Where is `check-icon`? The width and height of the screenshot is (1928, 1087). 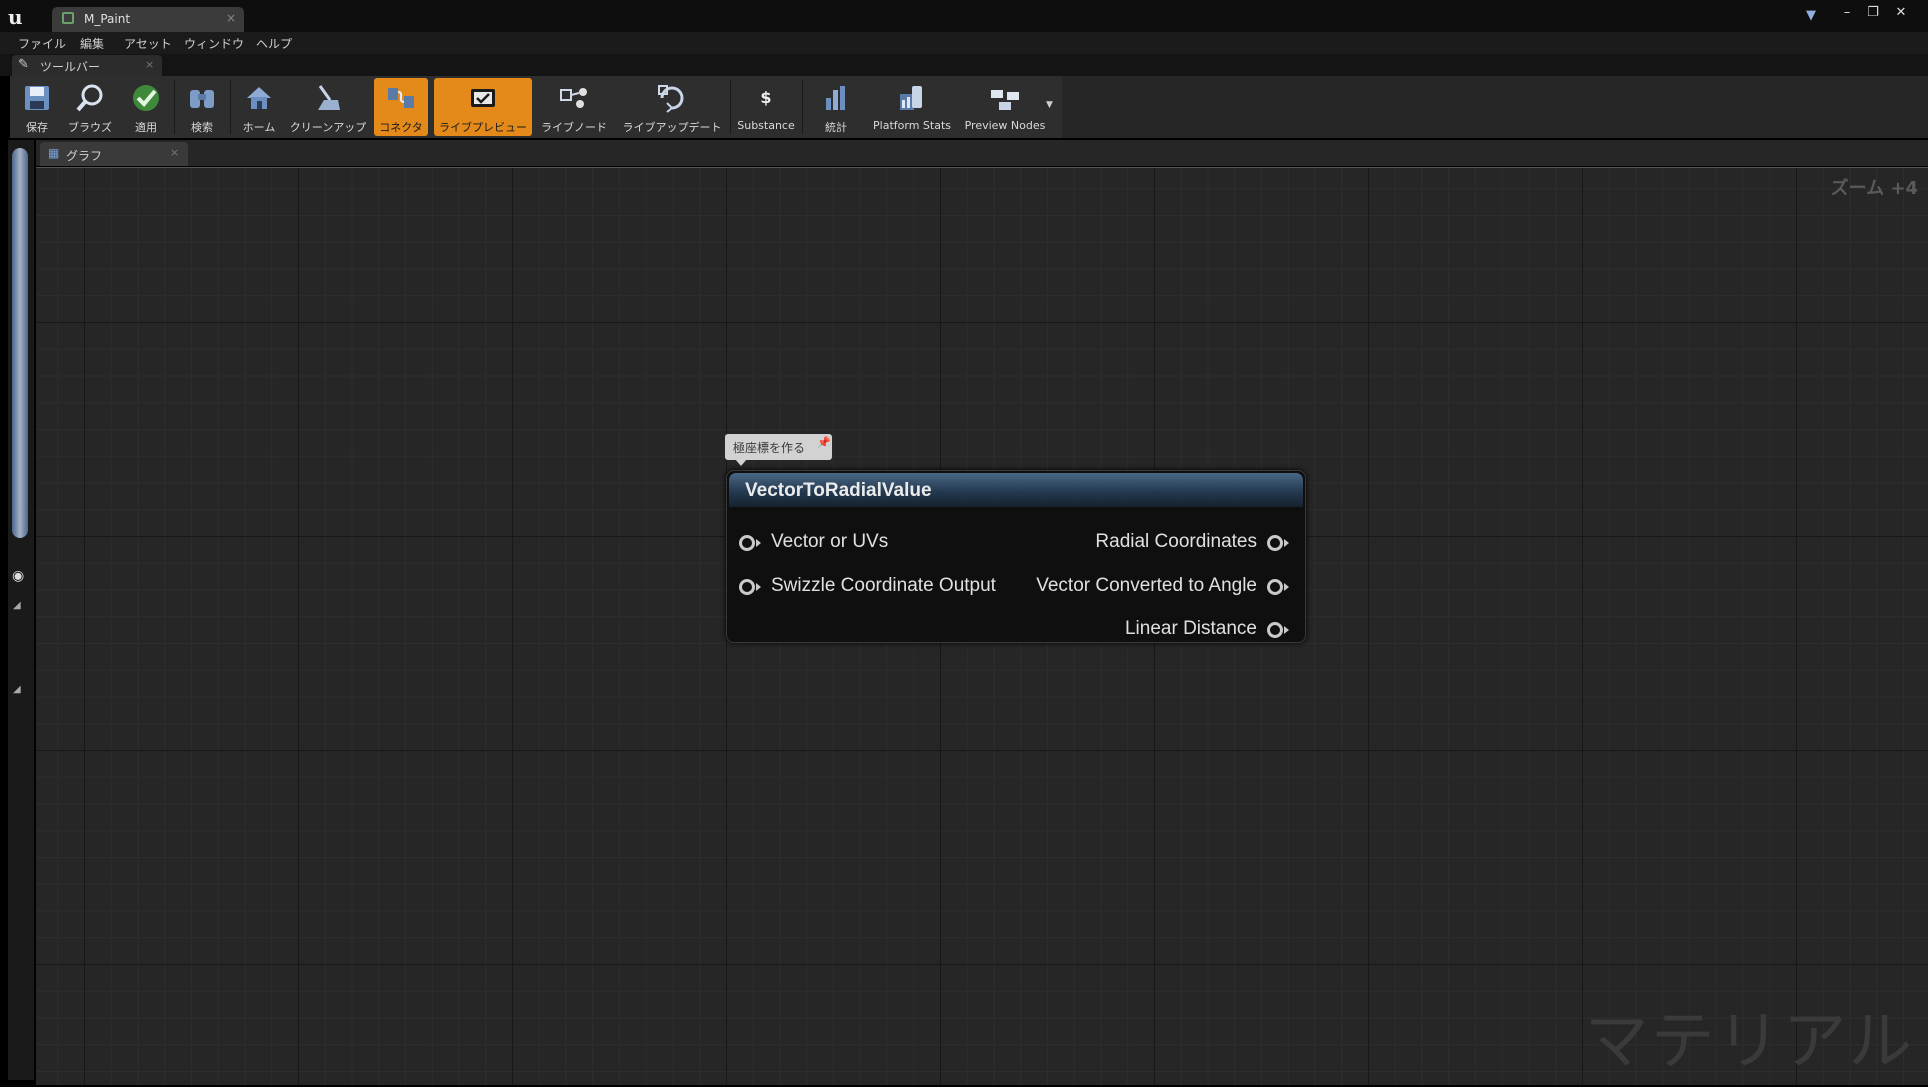
check-icon is located at coordinates (146, 98).